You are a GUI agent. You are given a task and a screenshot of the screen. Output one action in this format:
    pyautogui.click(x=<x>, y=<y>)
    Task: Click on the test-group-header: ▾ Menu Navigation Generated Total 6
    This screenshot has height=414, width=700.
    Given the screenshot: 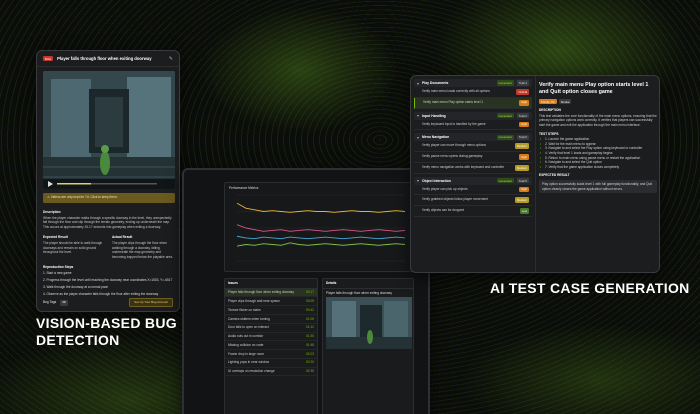 What is the action you would take?
    pyautogui.click(x=473, y=137)
    